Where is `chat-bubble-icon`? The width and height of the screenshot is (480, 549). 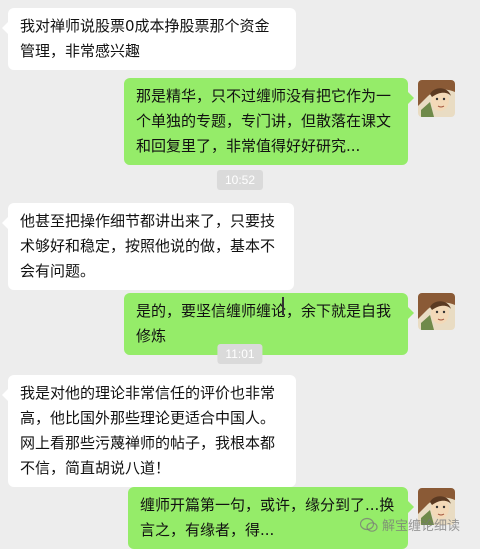
chat-bubble-icon is located at coordinates (368, 524).